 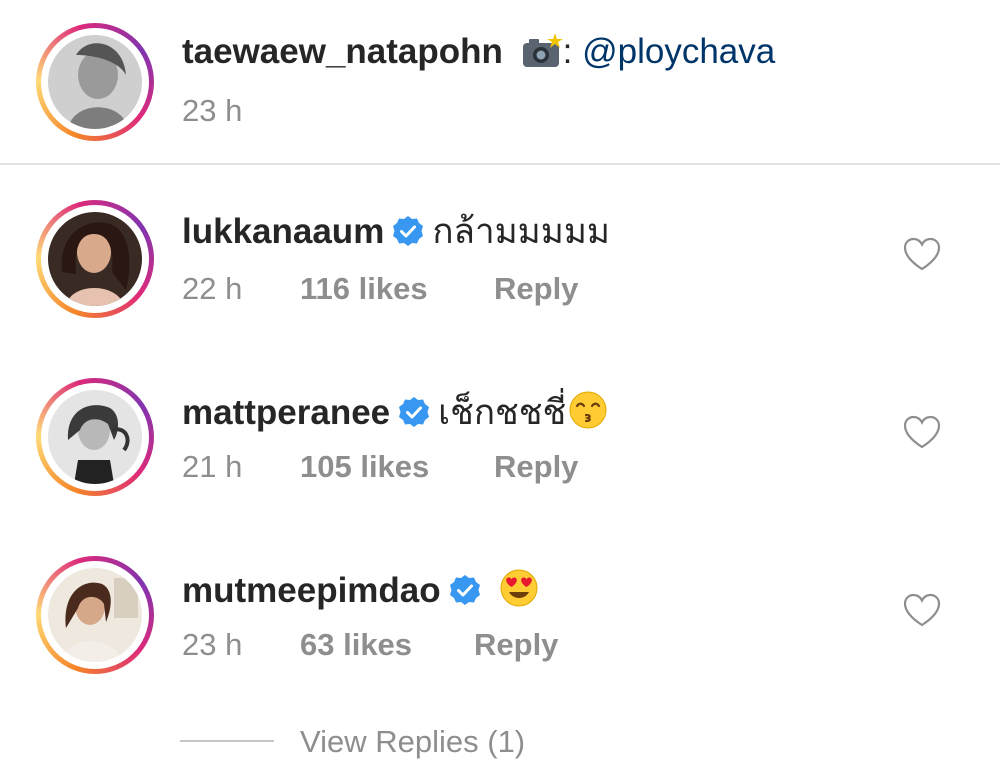 What do you see at coordinates (241, 467) in the screenshot?
I see `comment-time: 21 h` at bounding box center [241, 467].